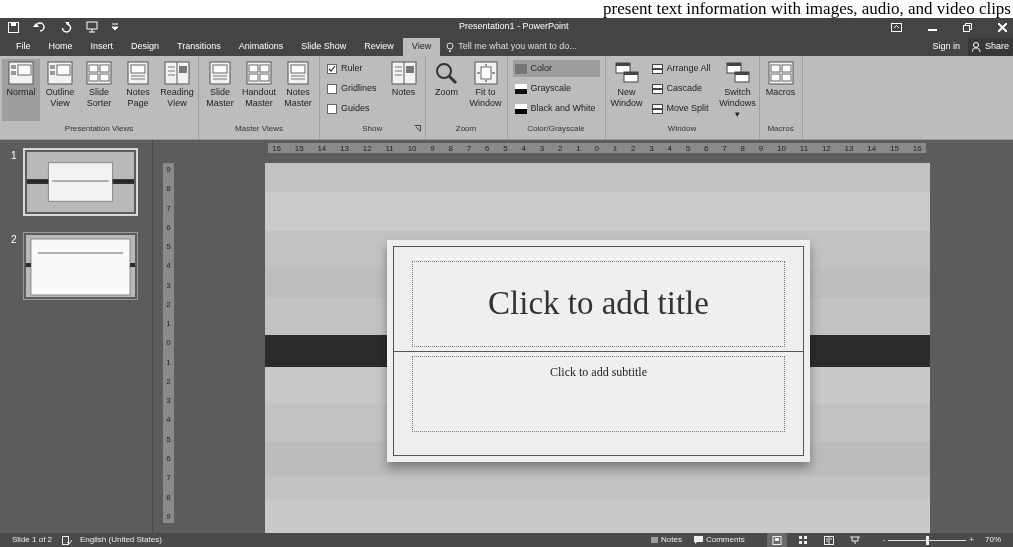  I want to click on lightbulb-icon, so click(450, 47).